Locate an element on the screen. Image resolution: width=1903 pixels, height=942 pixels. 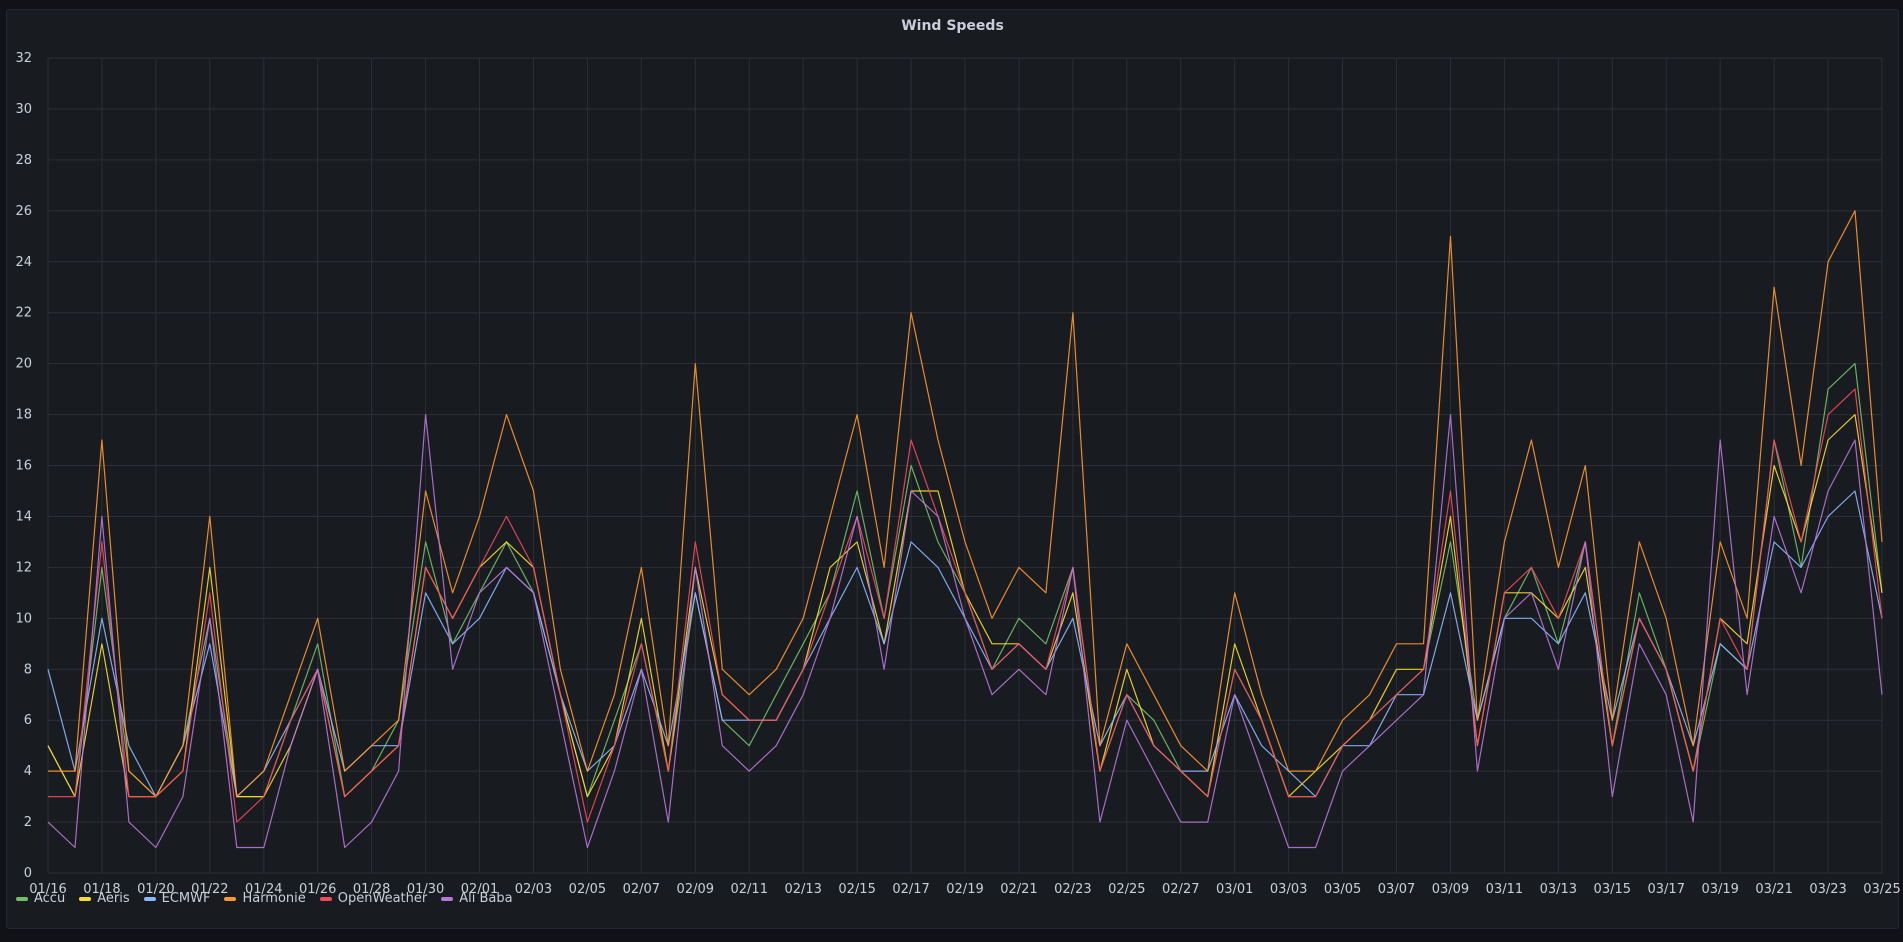
legend-item-aeris: Aeris is located at coordinates (104, 898).